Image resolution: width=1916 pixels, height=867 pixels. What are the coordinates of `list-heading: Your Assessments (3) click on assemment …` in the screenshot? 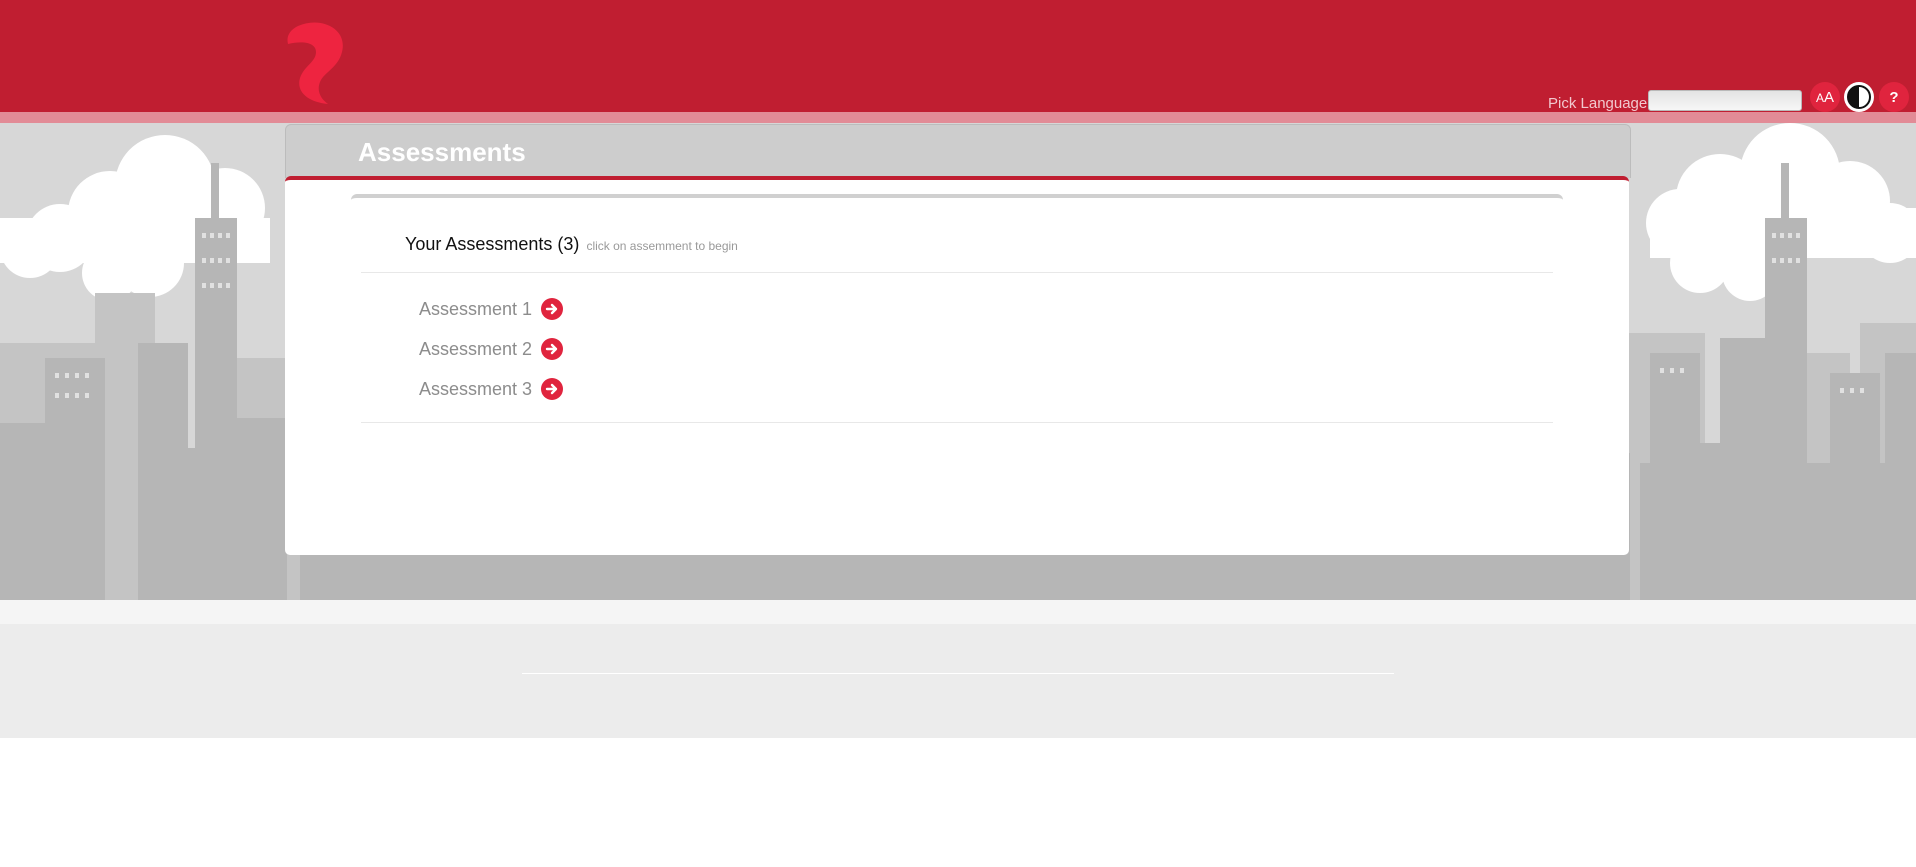 It's located at (571, 244).